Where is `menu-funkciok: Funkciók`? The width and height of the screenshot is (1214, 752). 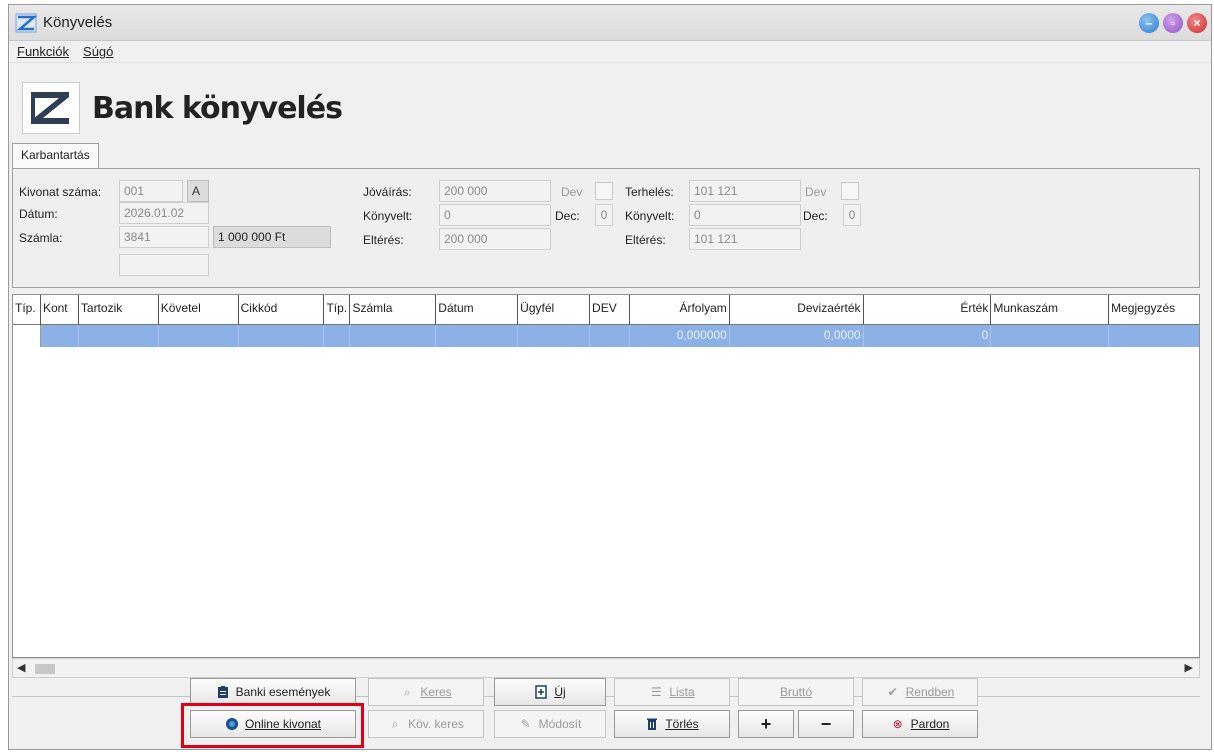
menu-funkciok: Funkciók is located at coordinates (43, 51).